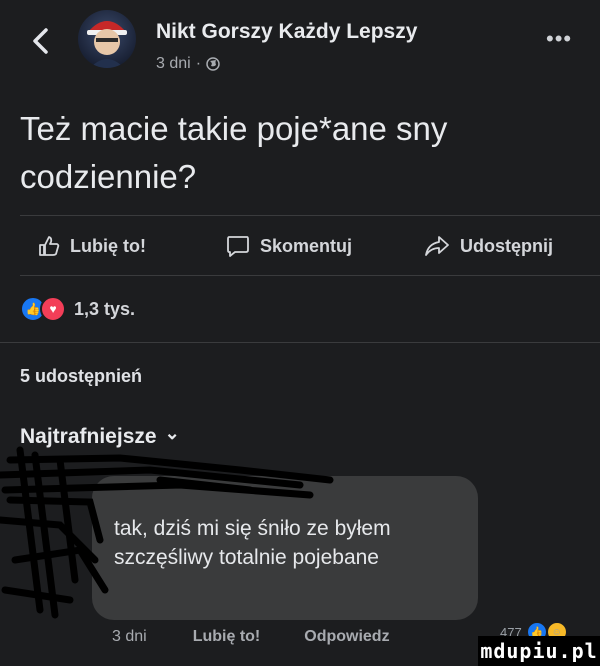  I want to click on divider-bottom, so click(310, 275).